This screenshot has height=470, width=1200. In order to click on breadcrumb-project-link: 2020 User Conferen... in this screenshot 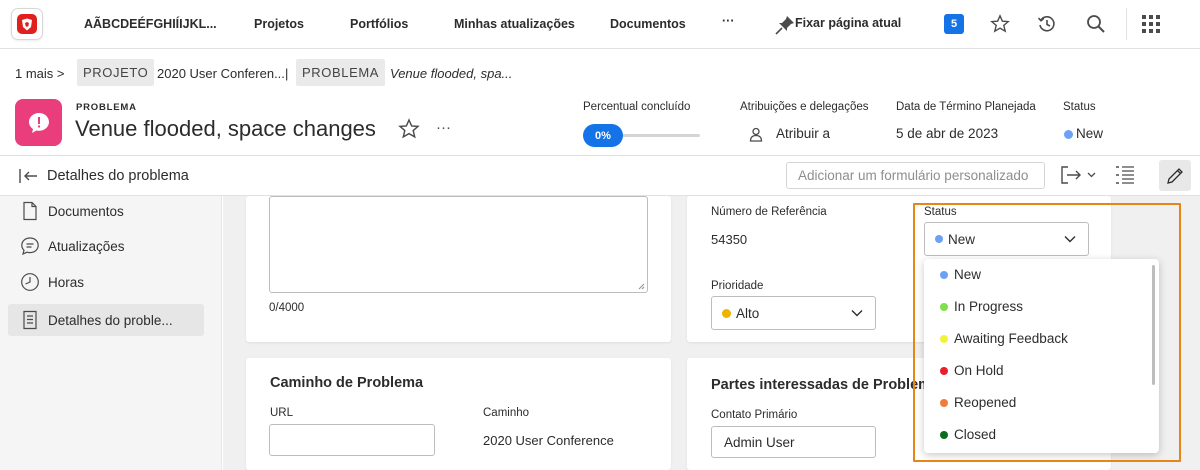, I will do `click(221, 73)`.